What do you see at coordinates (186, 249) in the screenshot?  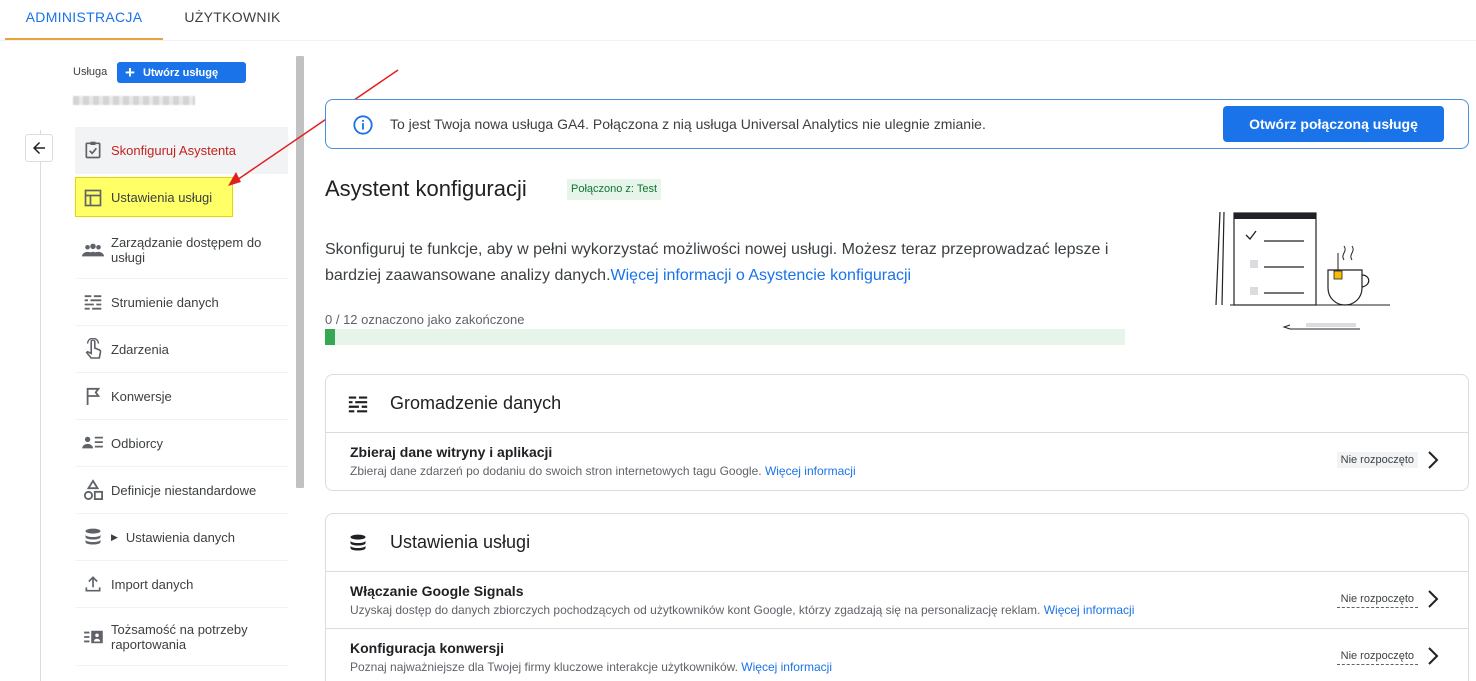 I see `sidebar-item-label: Zarządzanie dostępem do usługi` at bounding box center [186, 249].